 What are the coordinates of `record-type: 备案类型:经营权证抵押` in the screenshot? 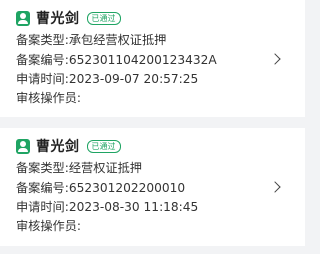 It's located at (79, 168).